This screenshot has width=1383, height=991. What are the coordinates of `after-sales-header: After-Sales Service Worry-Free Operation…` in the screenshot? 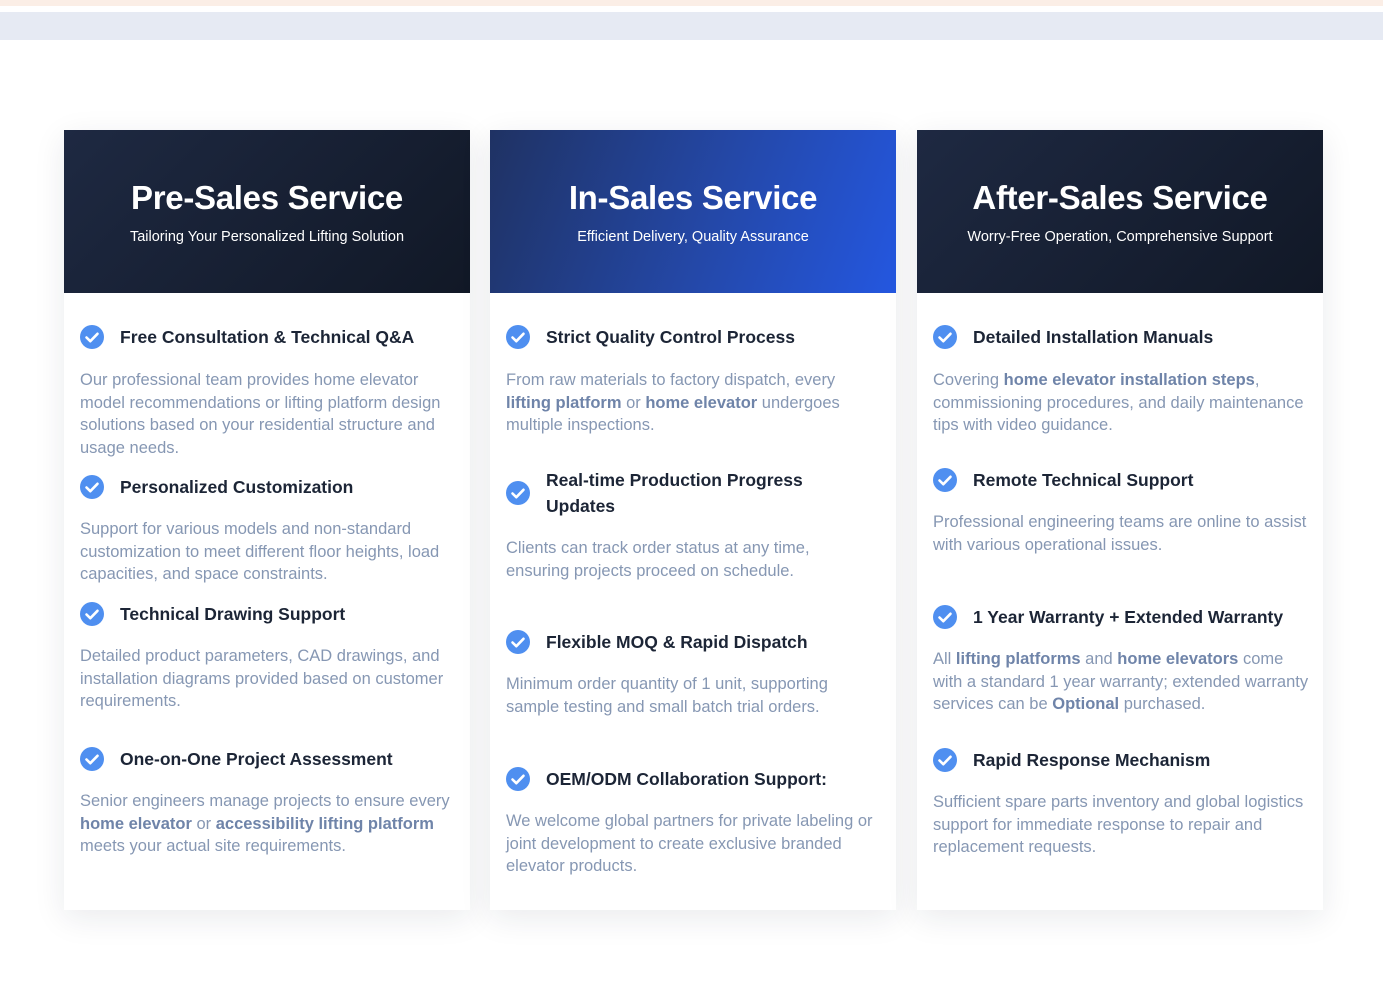 It's located at (1120, 211).